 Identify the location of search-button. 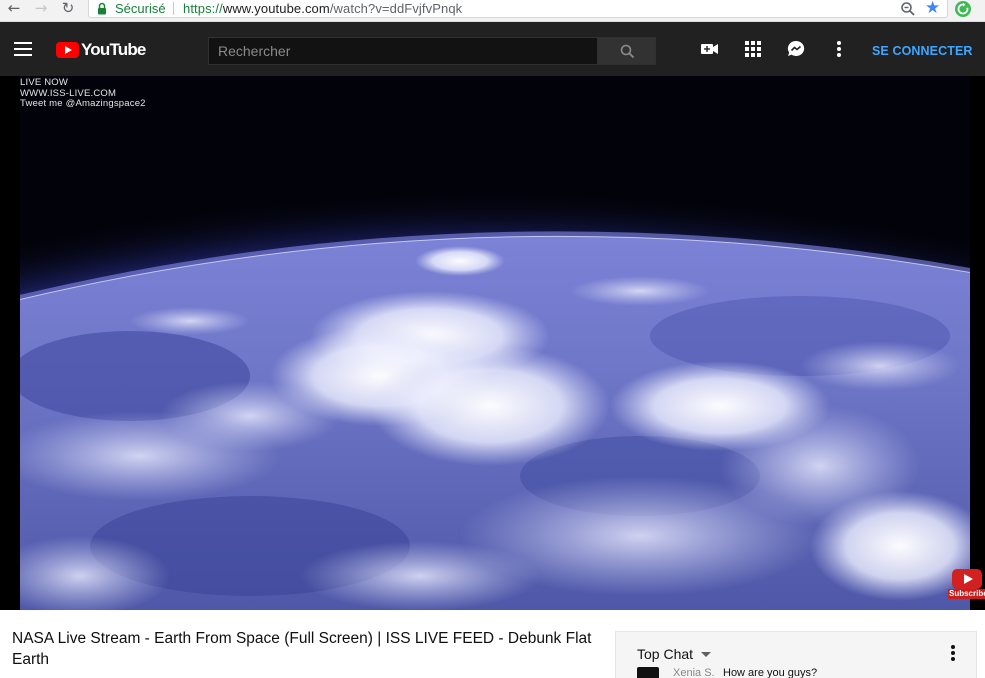
(626, 51).